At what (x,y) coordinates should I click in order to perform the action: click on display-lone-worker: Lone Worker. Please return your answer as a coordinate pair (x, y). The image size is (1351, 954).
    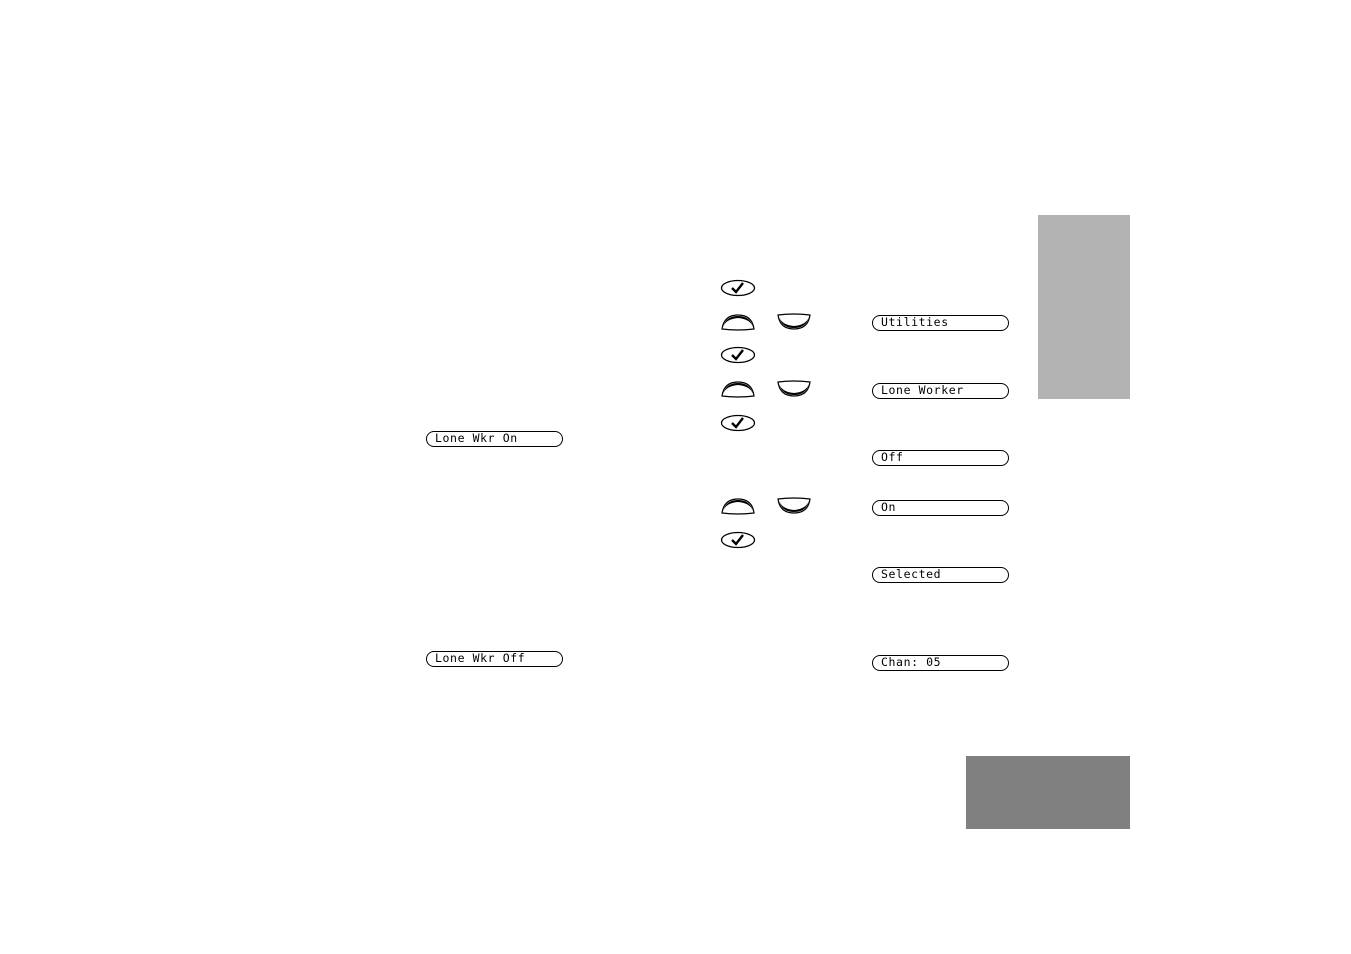
    Looking at the image, I should click on (940, 391).